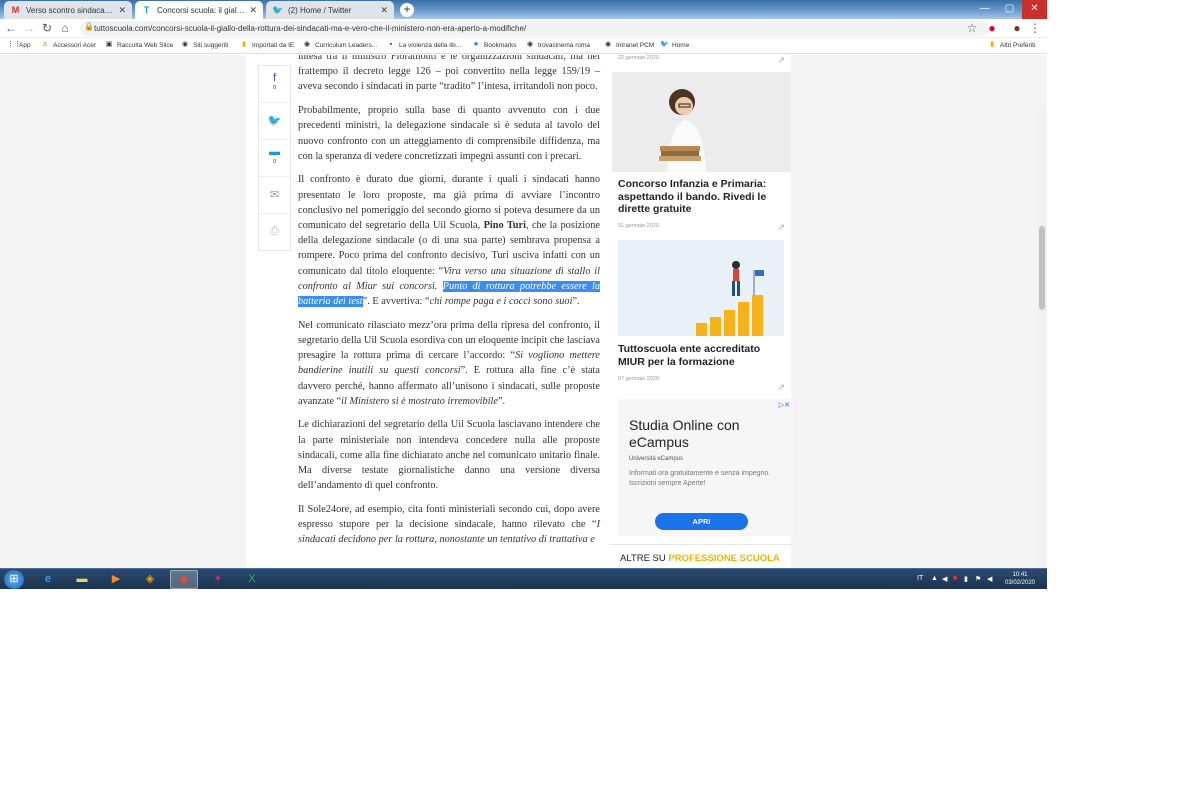 The height and width of the screenshot is (798, 1200). Describe the element at coordinates (674, 45) in the screenshot. I see `bookmark-home: 🐦 Home` at that location.